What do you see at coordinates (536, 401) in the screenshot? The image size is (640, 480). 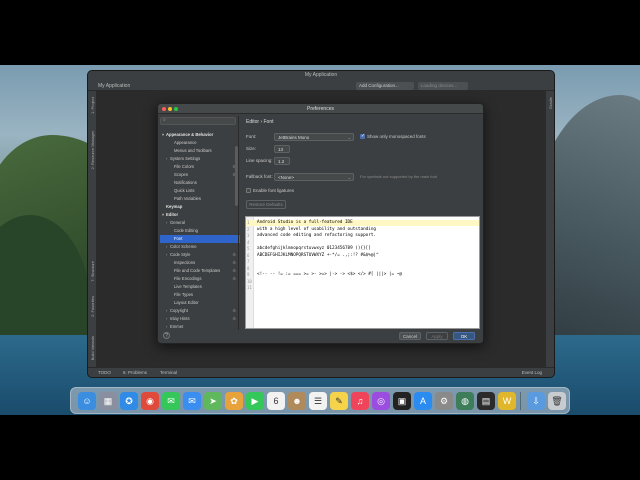 I see `downloads-icon: ⇩` at bounding box center [536, 401].